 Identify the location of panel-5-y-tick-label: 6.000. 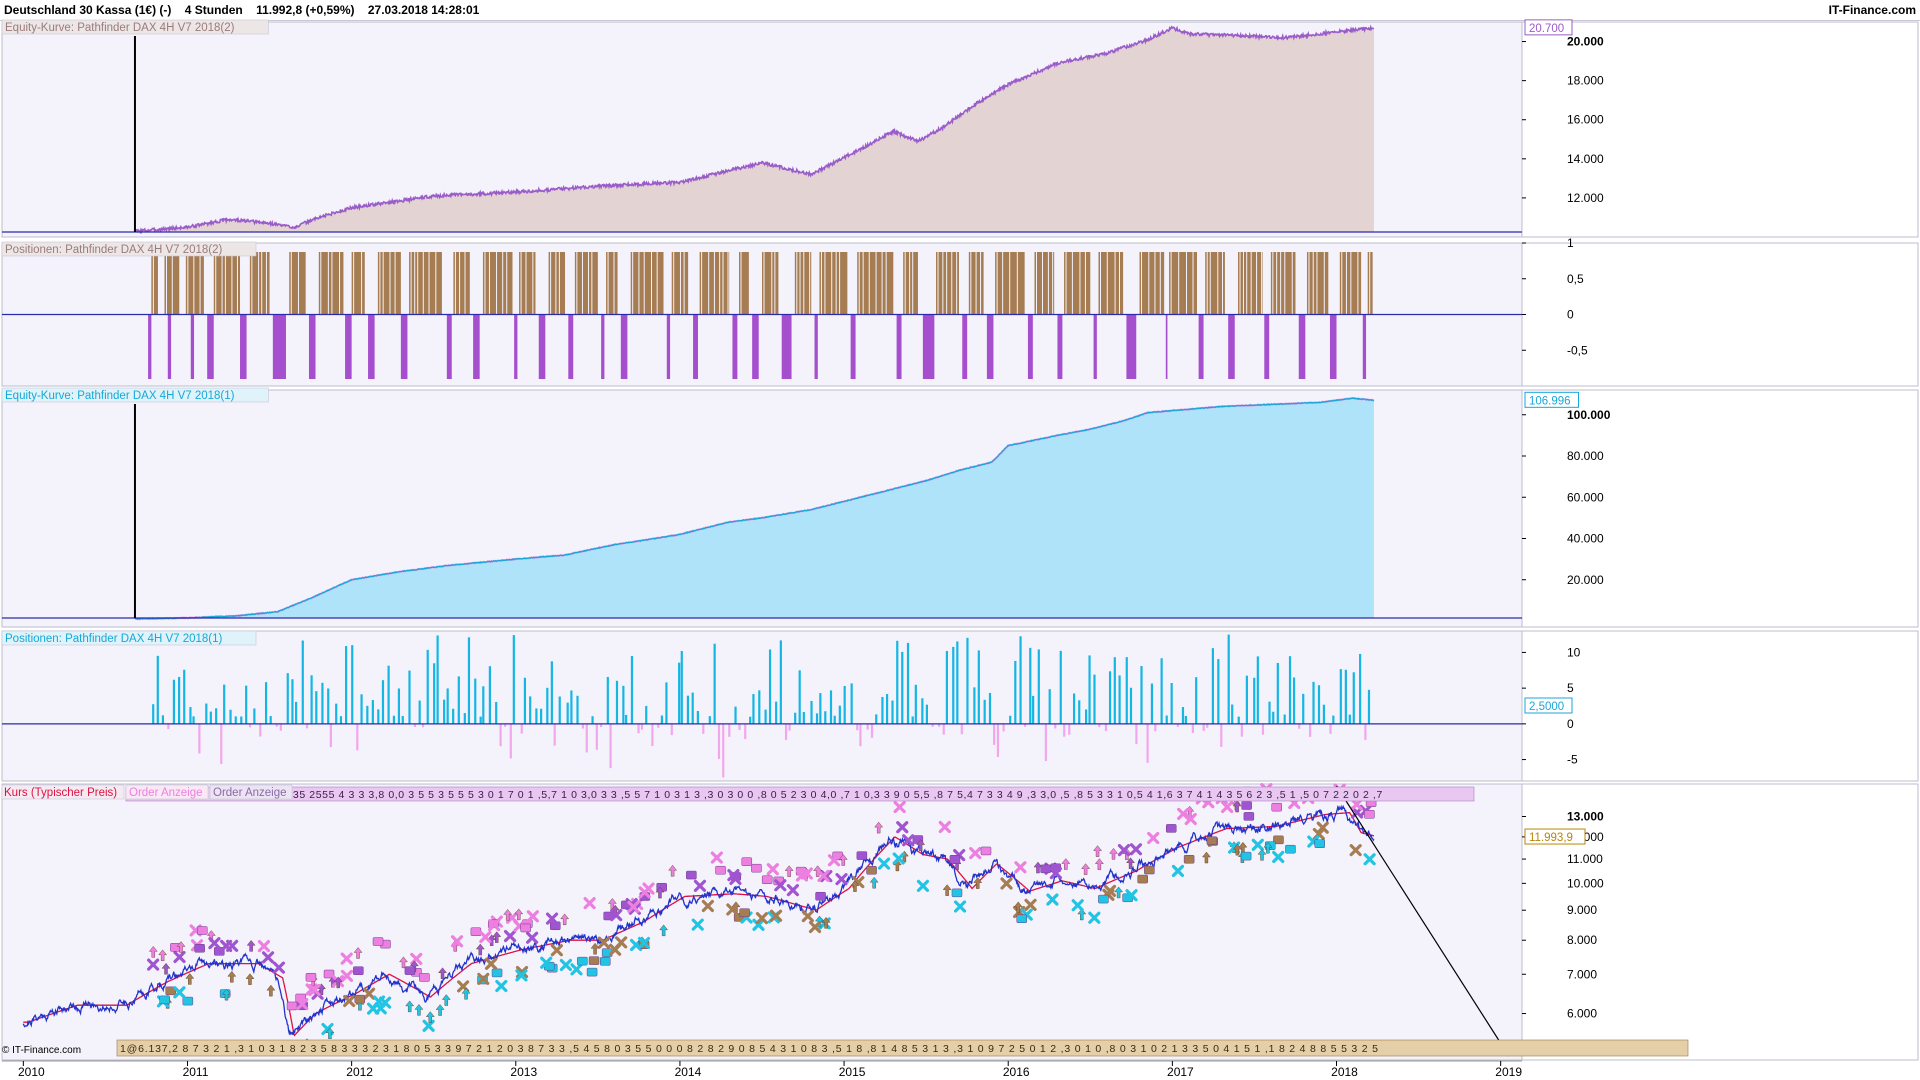
(1582, 1014).